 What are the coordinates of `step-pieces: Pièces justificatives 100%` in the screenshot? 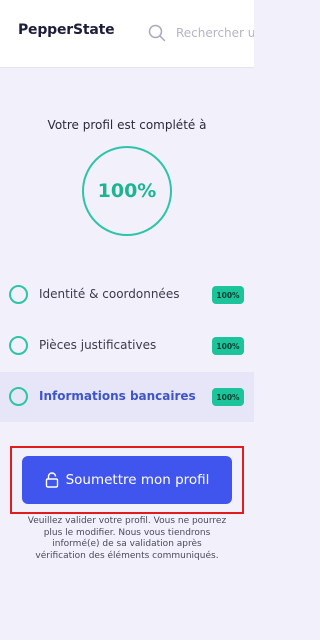 It's located at (127, 346).